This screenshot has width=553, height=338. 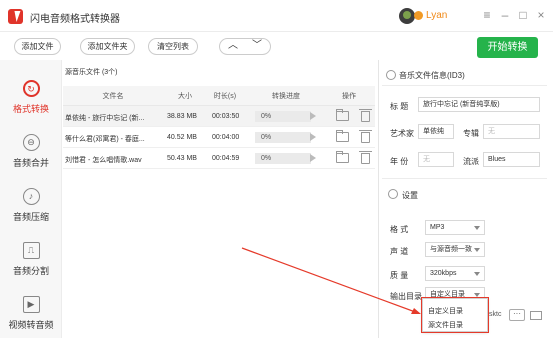 I want to click on maximize-button: □, so click(x=523, y=15).